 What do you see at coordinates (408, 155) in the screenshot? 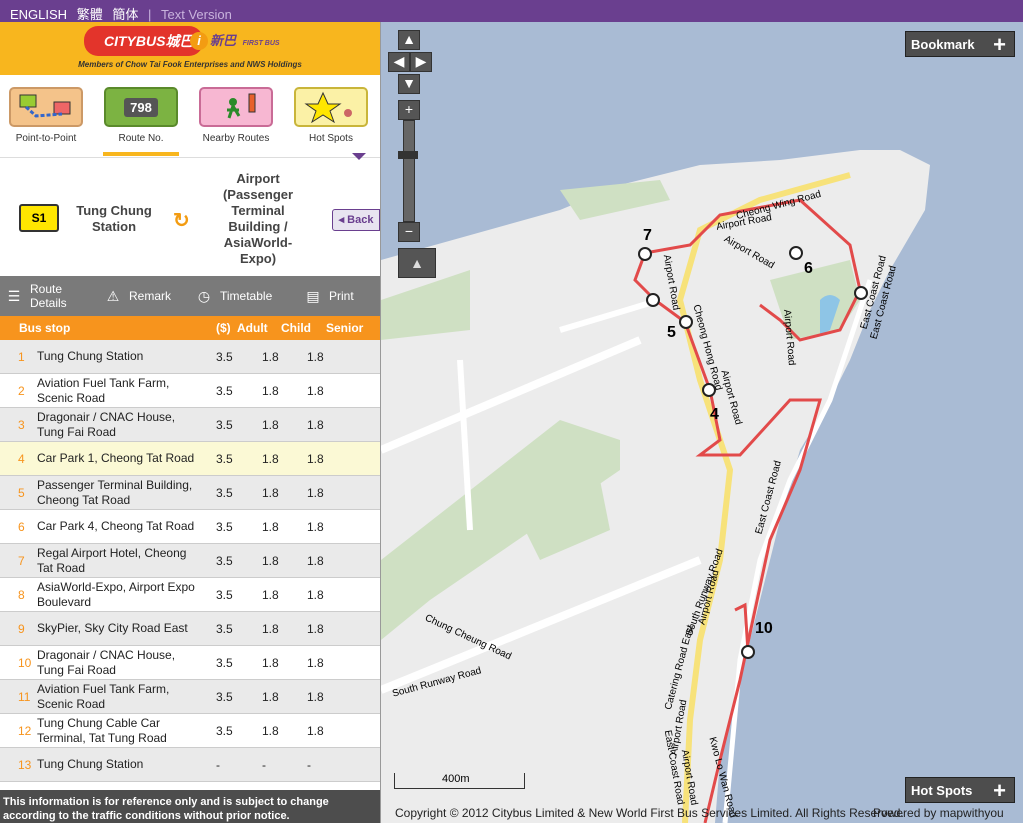
I see `zoom-slider-handle` at bounding box center [408, 155].